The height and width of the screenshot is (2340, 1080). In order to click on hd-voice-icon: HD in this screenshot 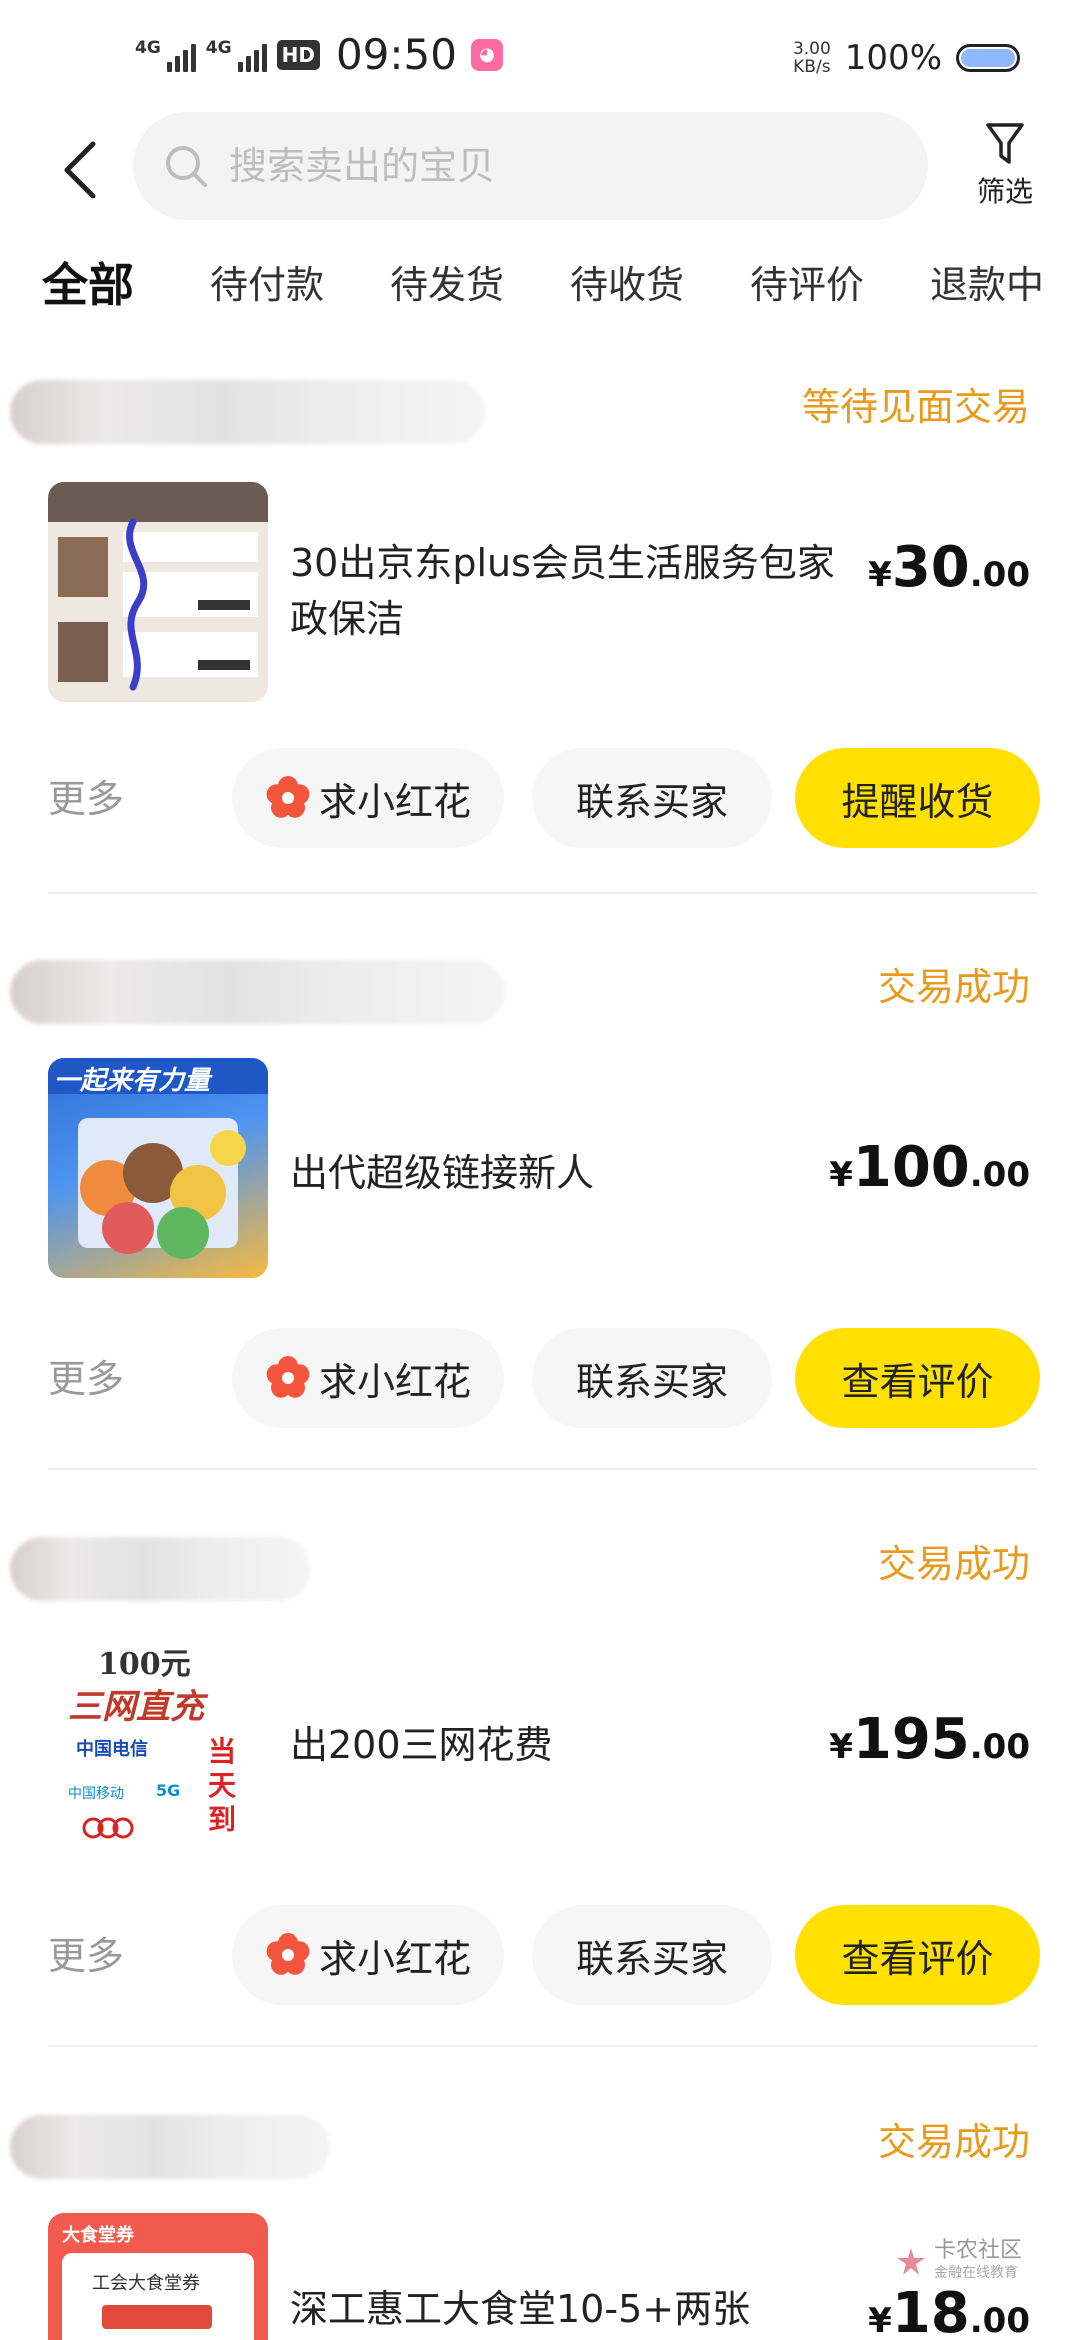, I will do `click(298, 54)`.